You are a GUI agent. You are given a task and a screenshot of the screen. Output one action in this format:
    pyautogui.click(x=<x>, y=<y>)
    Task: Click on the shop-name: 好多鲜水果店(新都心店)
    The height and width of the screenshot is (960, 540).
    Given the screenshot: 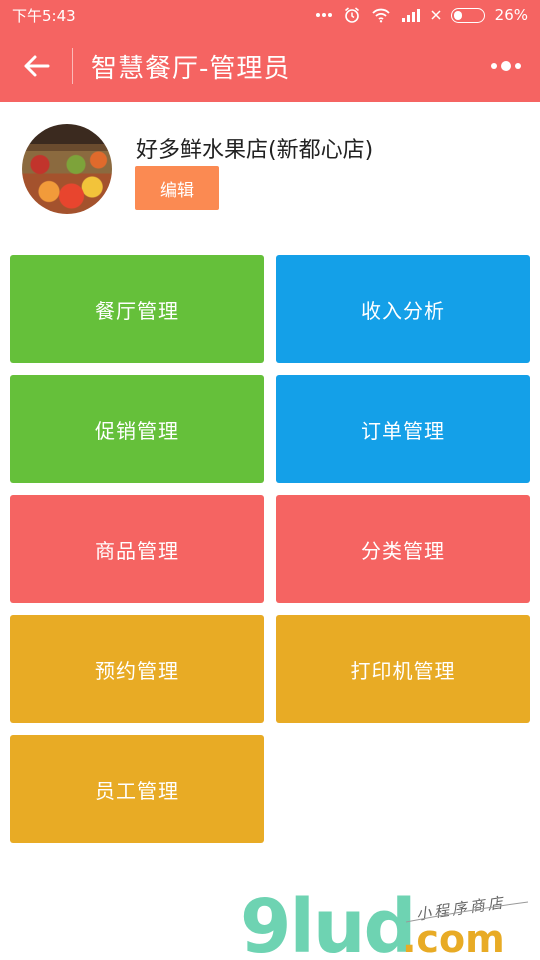 What is the action you would take?
    pyautogui.click(x=255, y=150)
    